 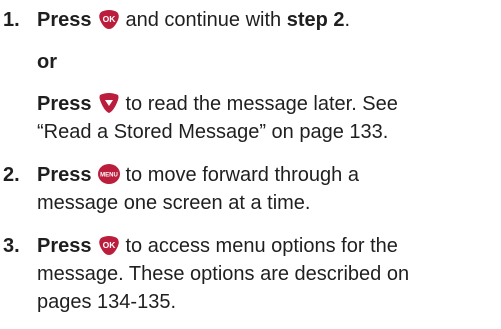 I want to click on step-3-line-2: message. These options are described on, so click(x=223, y=274).